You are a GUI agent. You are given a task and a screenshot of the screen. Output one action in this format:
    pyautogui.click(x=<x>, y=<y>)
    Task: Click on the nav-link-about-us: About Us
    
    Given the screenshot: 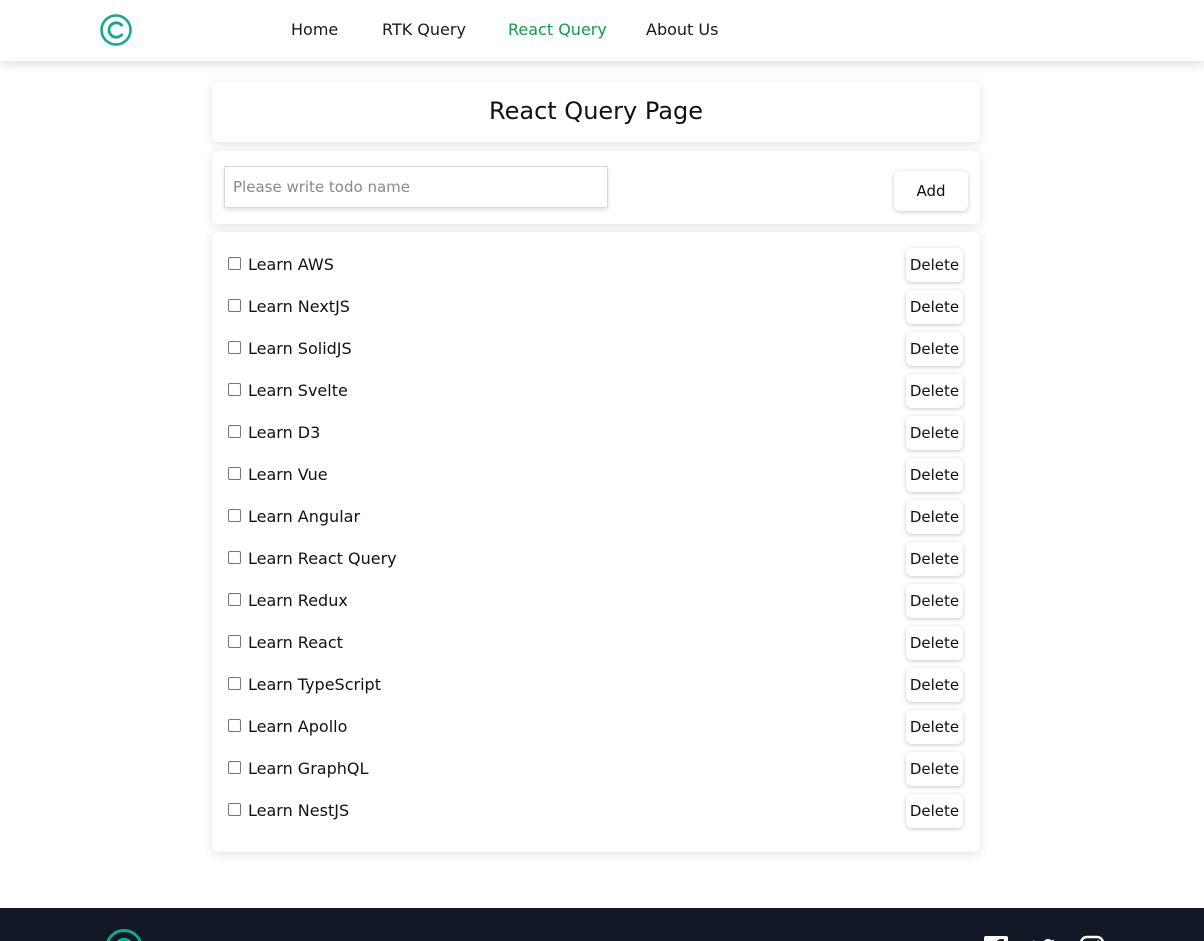 What is the action you would take?
    pyautogui.click(x=682, y=30)
    